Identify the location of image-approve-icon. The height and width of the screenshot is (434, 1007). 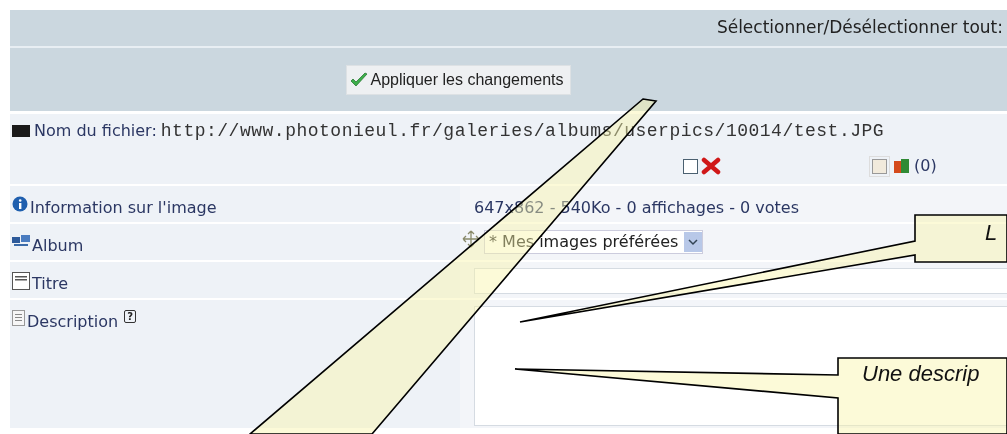
(901, 166).